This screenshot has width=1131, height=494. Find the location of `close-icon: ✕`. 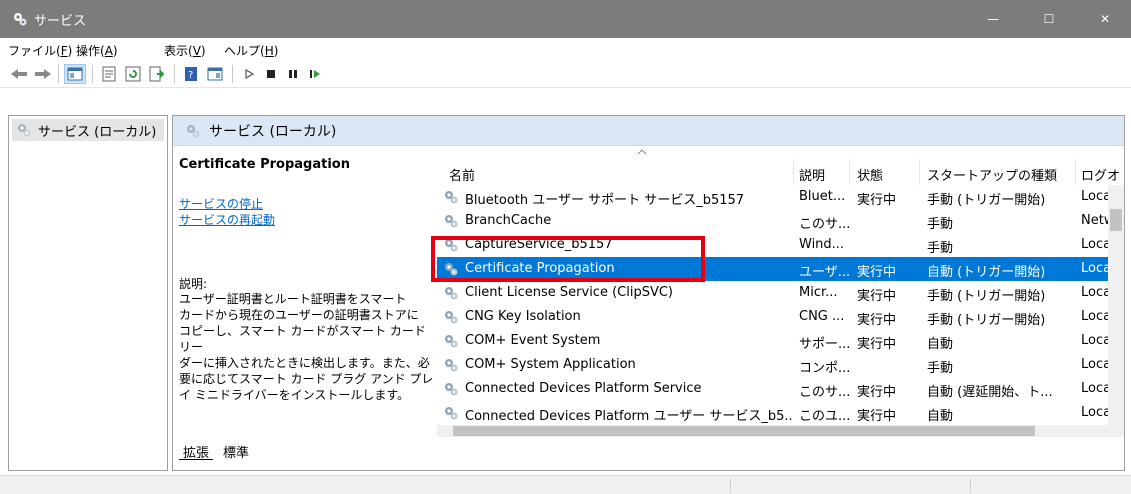

close-icon: ✕ is located at coordinates (1105, 19).